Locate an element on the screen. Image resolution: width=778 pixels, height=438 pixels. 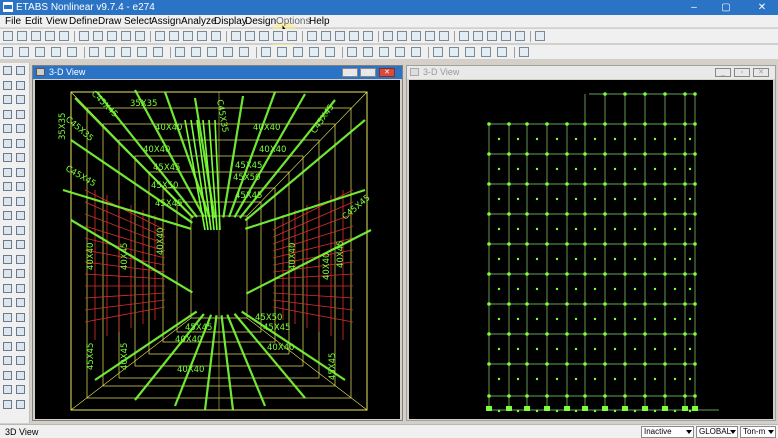
menu-edit: Edit is located at coordinates (33, 21).